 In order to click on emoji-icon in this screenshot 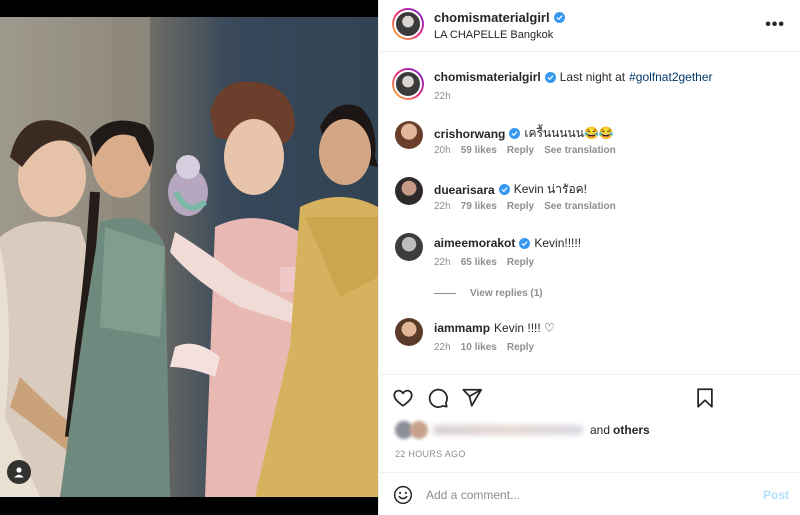, I will do `click(403, 495)`.